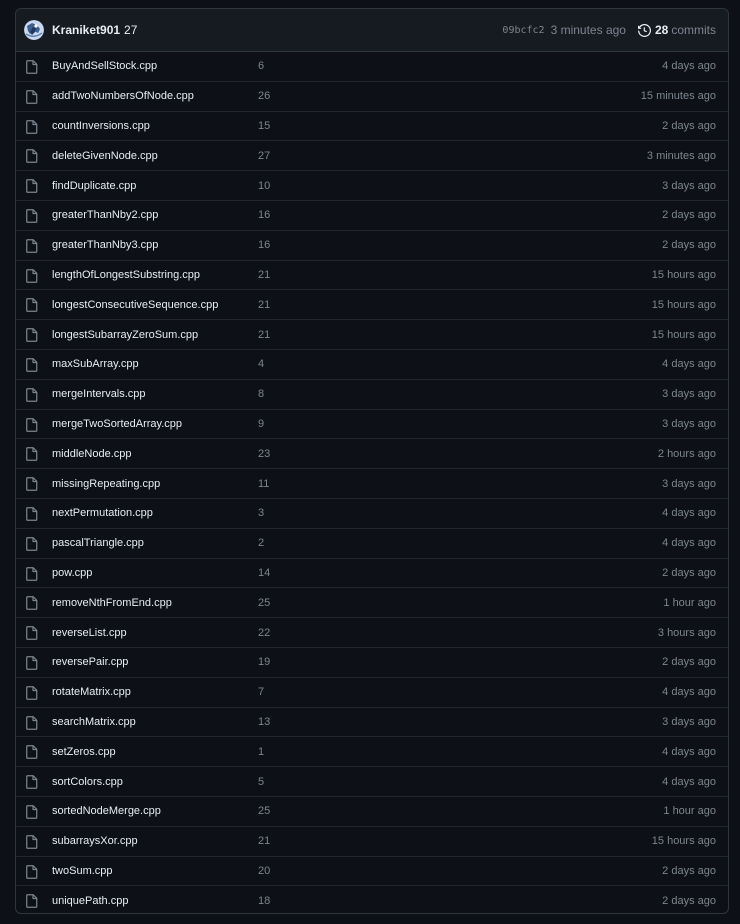 The image size is (740, 924). Describe the element at coordinates (261, 782) in the screenshot. I see `file-commit-message: 5` at that location.